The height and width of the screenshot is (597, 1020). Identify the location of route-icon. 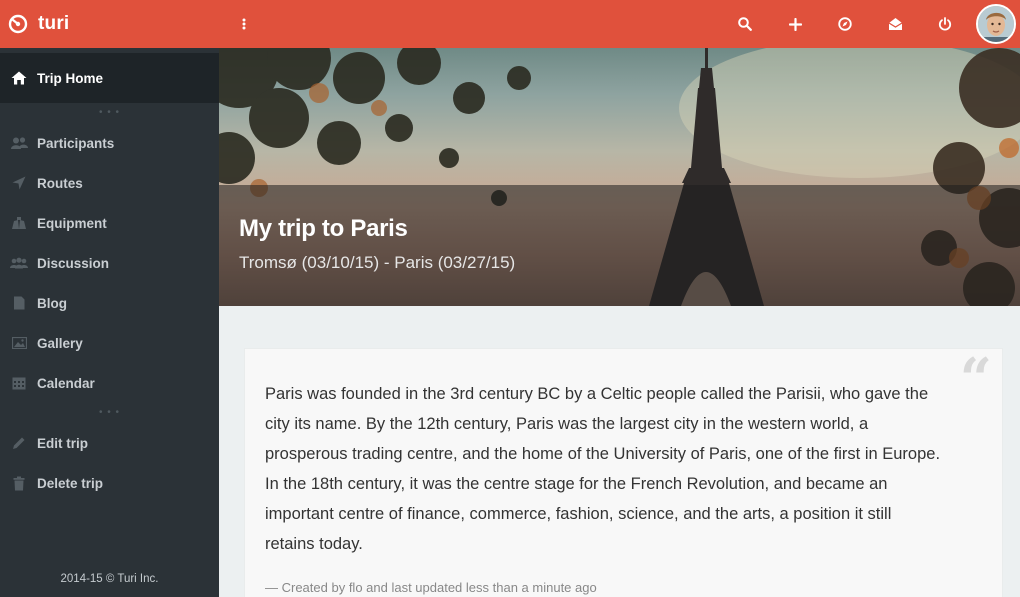
(19, 183).